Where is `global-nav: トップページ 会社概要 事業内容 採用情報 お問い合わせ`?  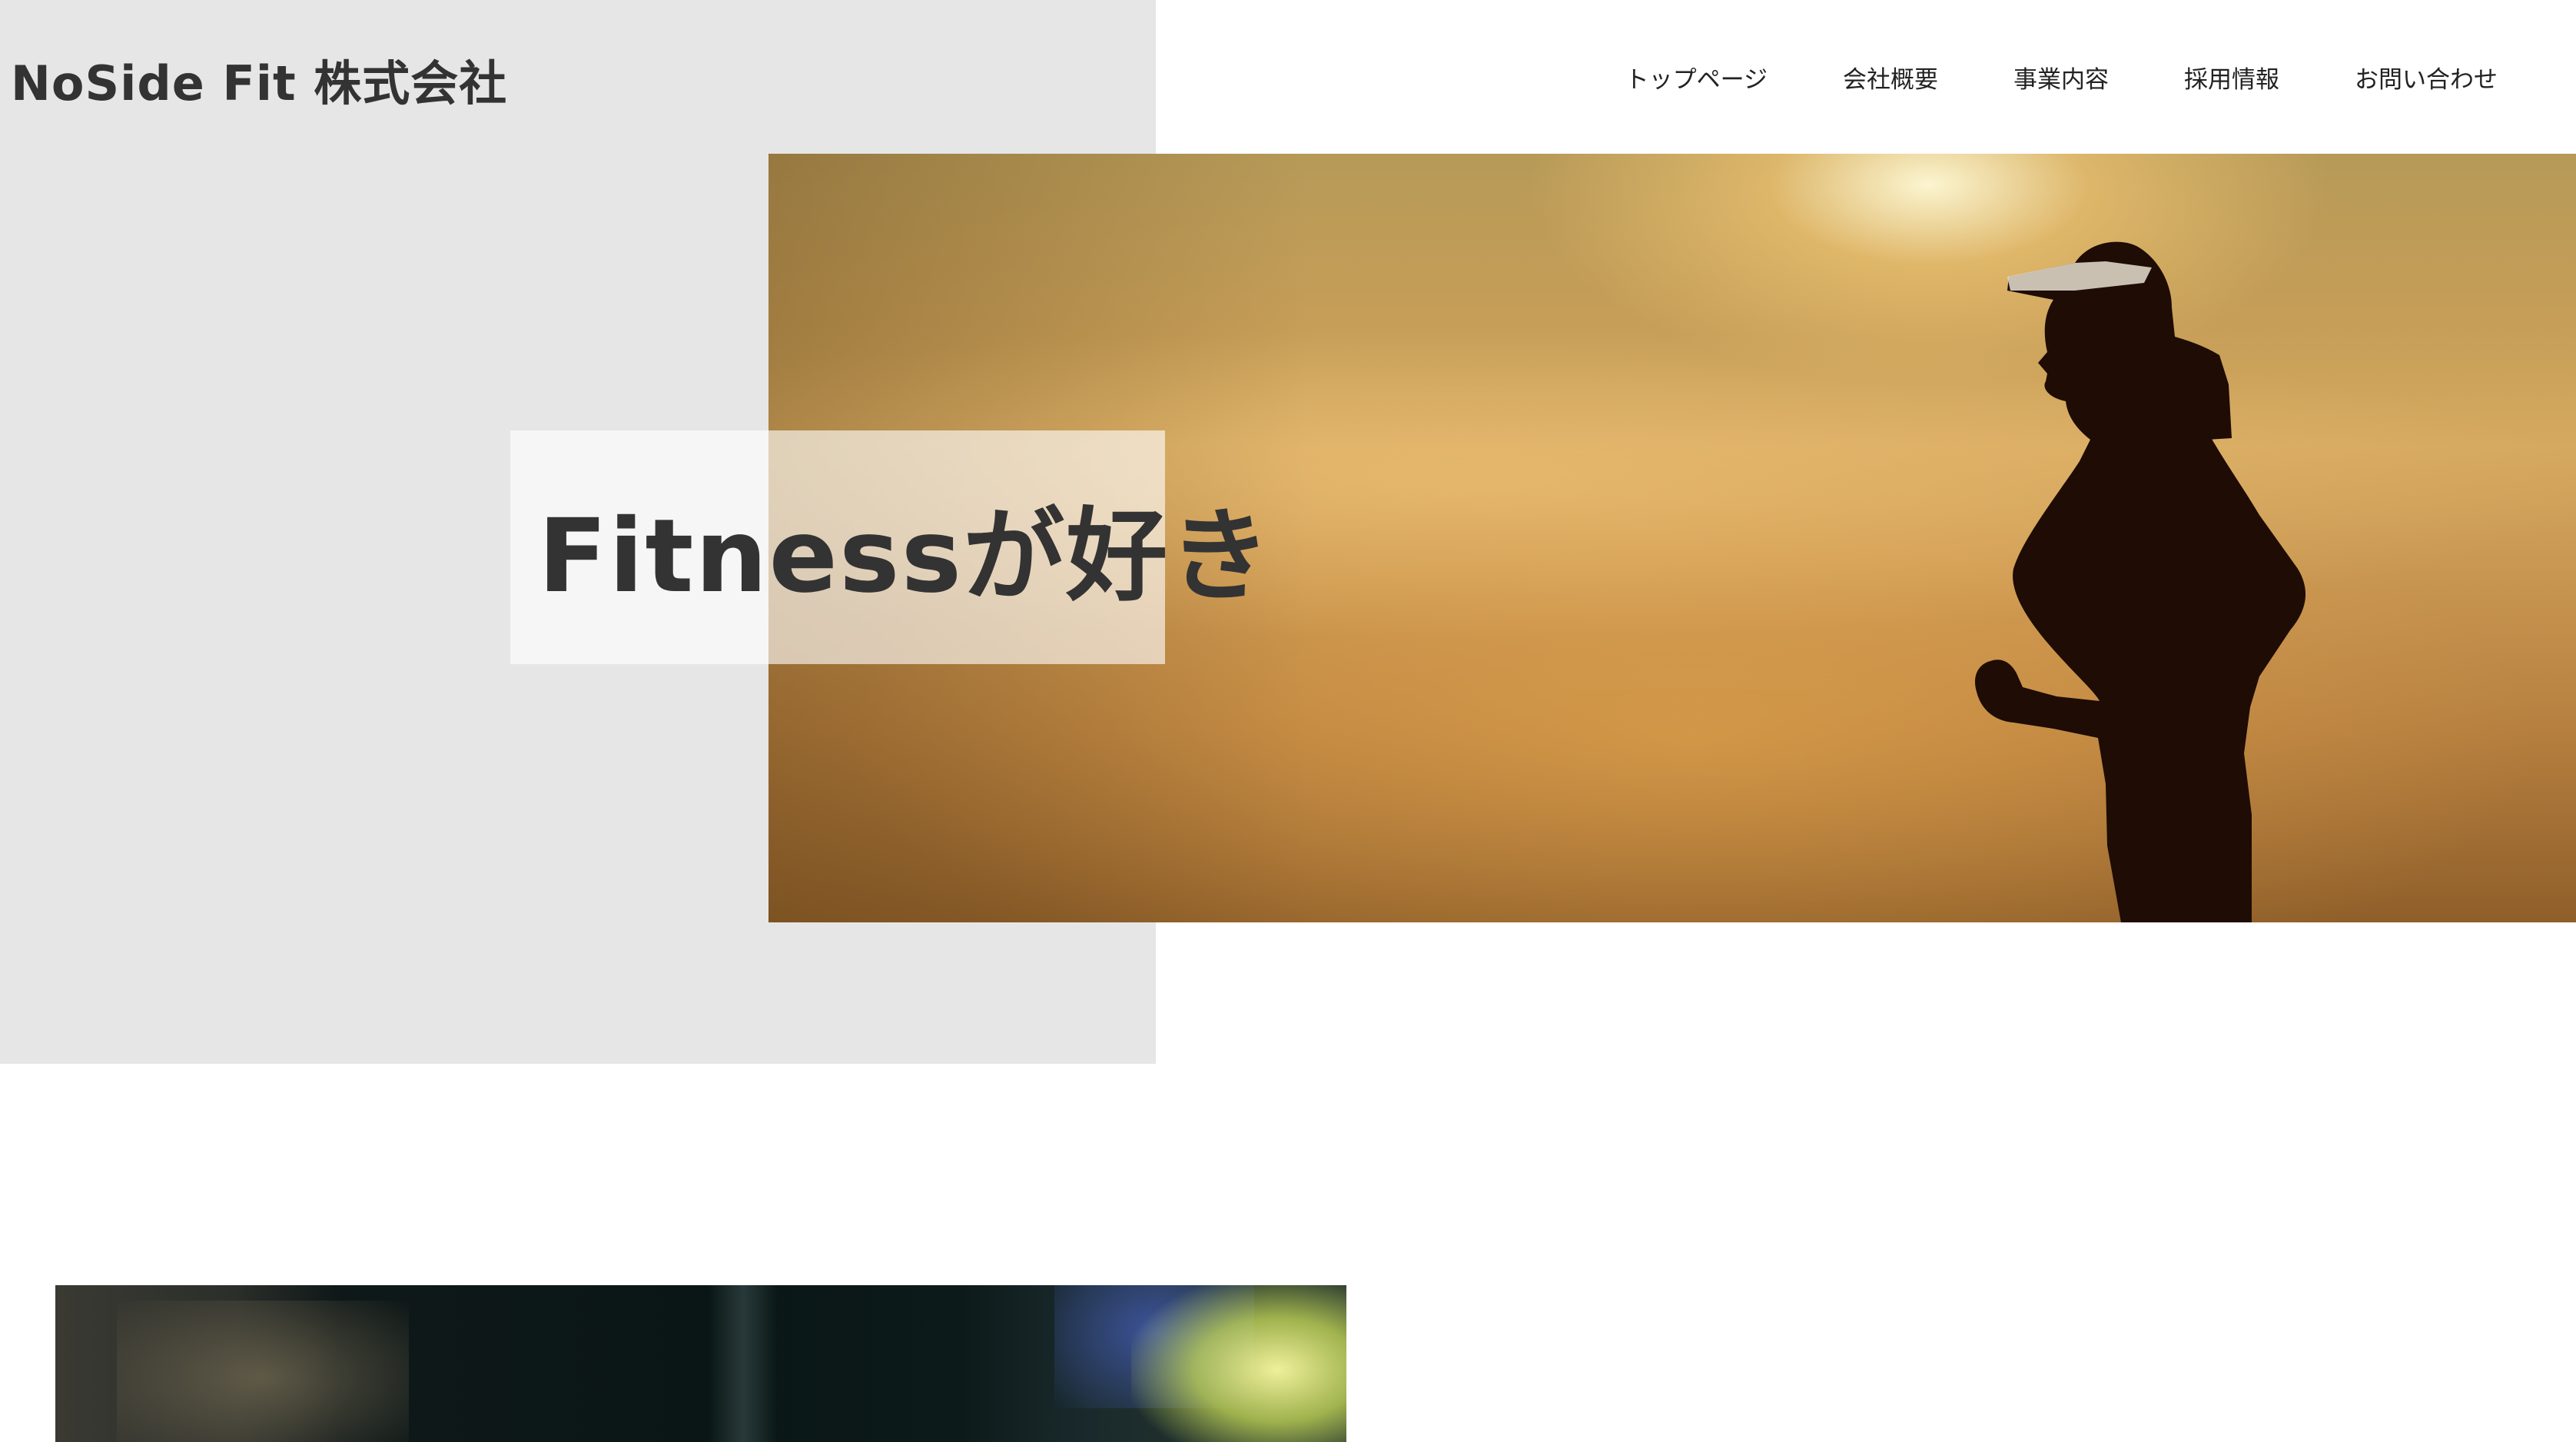 global-nav: トップページ 会社概要 事業内容 採用情報 お問い合わせ is located at coordinates (2061, 77).